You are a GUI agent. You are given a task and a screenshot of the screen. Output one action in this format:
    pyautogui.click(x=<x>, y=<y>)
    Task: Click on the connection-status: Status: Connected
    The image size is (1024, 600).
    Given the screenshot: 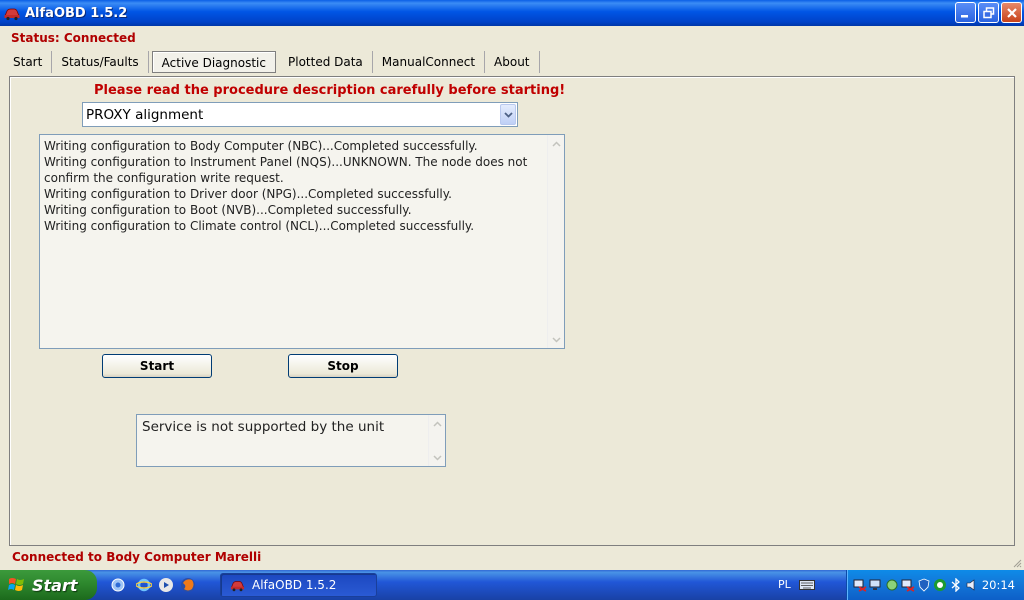 What is the action you would take?
    pyautogui.click(x=73, y=38)
    